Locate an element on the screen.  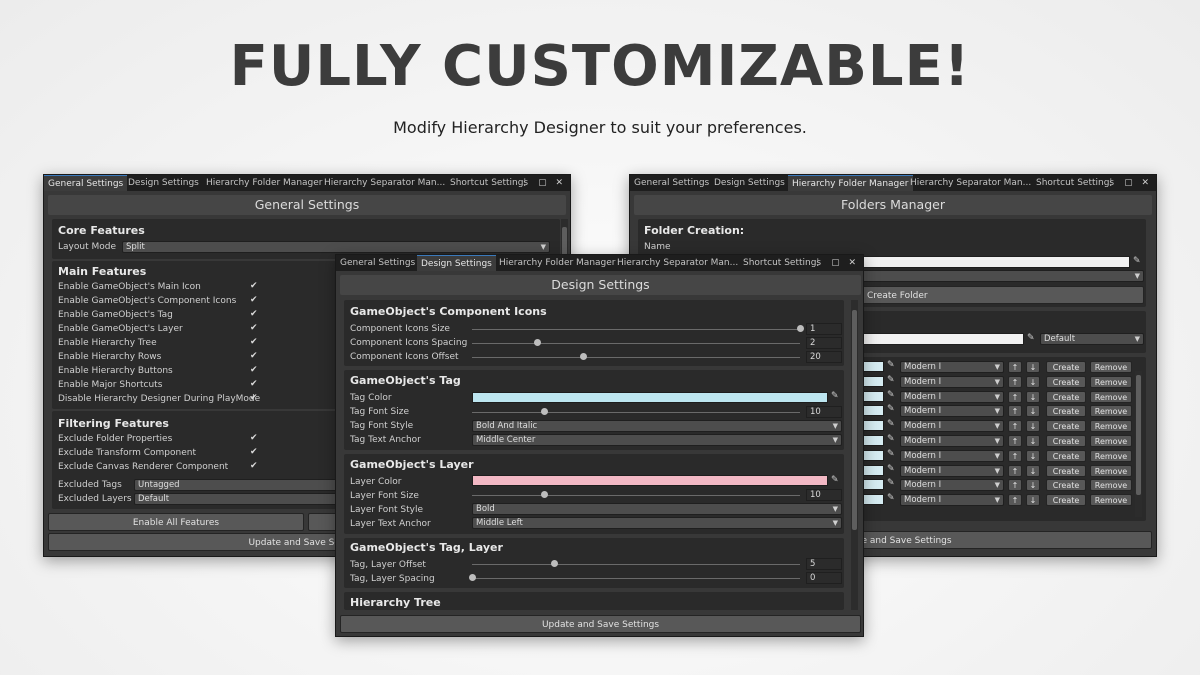
tag-layer-offset-field: 5 is located at coordinates (824, 564).